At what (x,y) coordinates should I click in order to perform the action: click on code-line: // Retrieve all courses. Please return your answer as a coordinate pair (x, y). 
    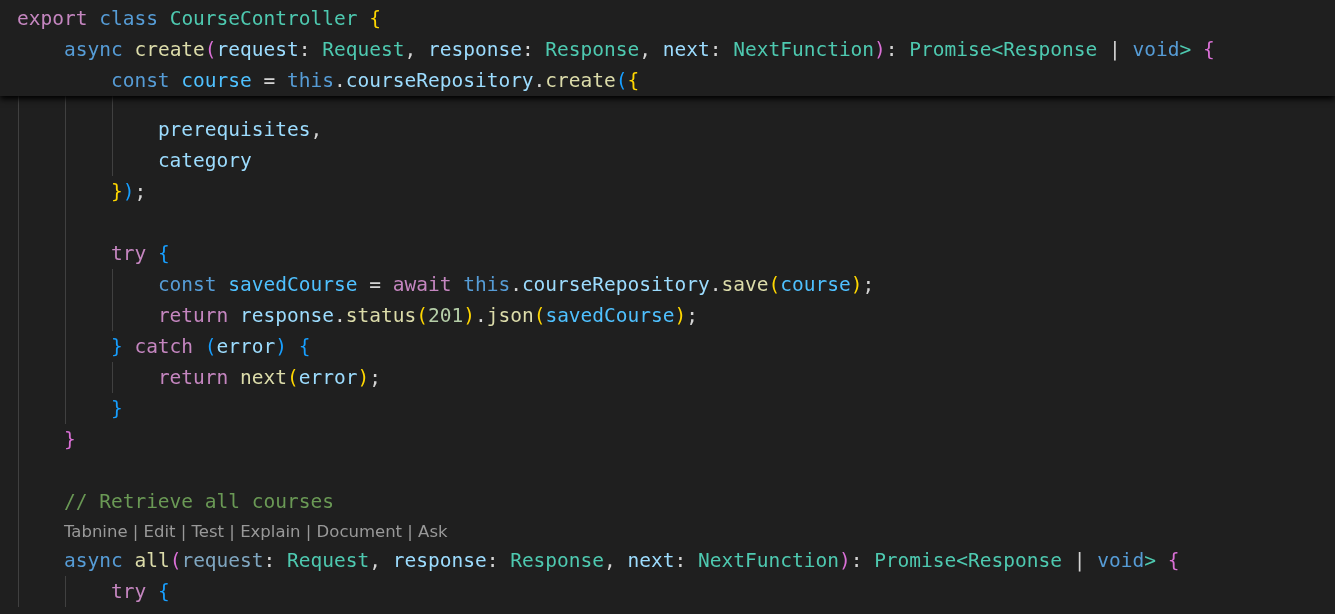
    Looking at the image, I should click on (198, 502).